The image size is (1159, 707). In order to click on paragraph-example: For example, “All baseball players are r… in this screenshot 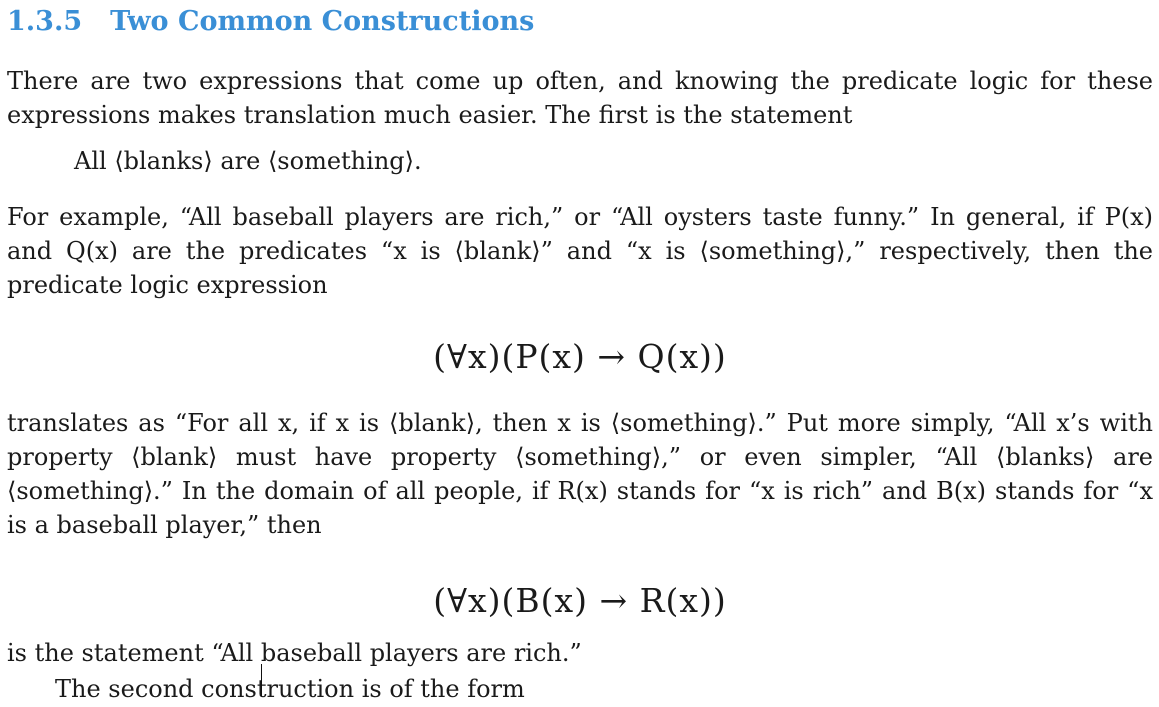, I will do `click(580, 251)`.